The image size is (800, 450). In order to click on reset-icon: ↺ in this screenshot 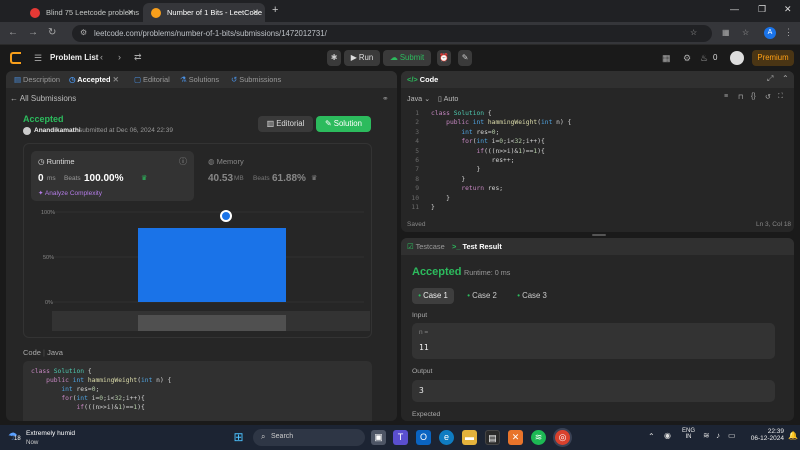, I will do `click(768, 97)`.